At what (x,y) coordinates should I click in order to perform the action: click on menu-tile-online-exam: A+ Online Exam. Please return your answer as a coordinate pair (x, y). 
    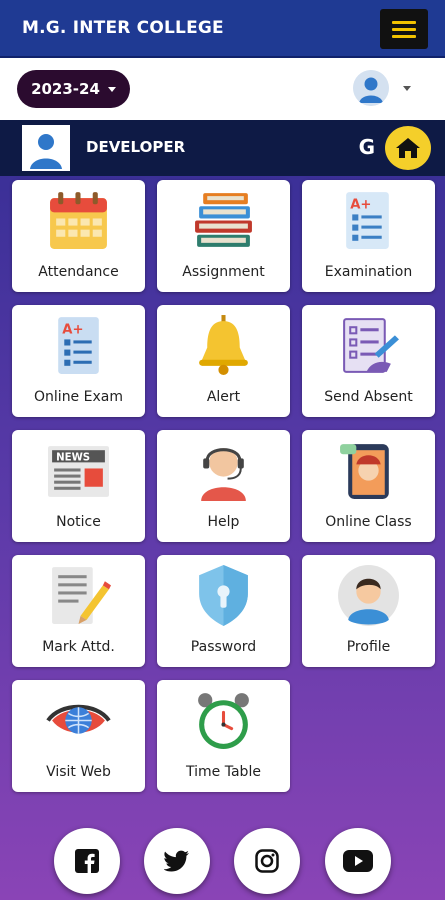
    Looking at the image, I should click on (78, 361).